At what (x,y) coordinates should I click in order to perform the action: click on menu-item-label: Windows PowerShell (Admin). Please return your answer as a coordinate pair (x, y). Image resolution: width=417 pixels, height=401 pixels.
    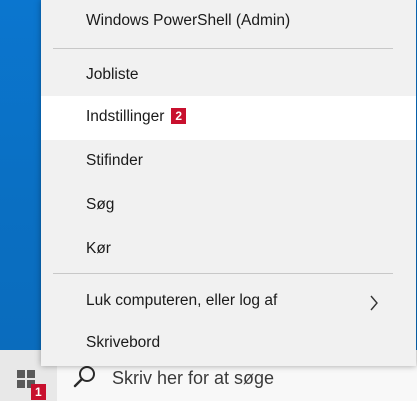
    Looking at the image, I should click on (188, 20).